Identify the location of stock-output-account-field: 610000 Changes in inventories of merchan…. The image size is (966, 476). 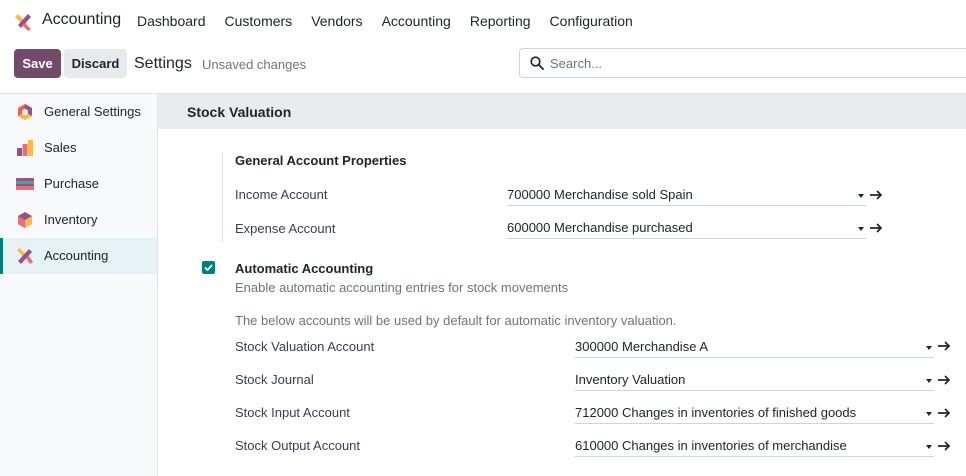
(754, 446).